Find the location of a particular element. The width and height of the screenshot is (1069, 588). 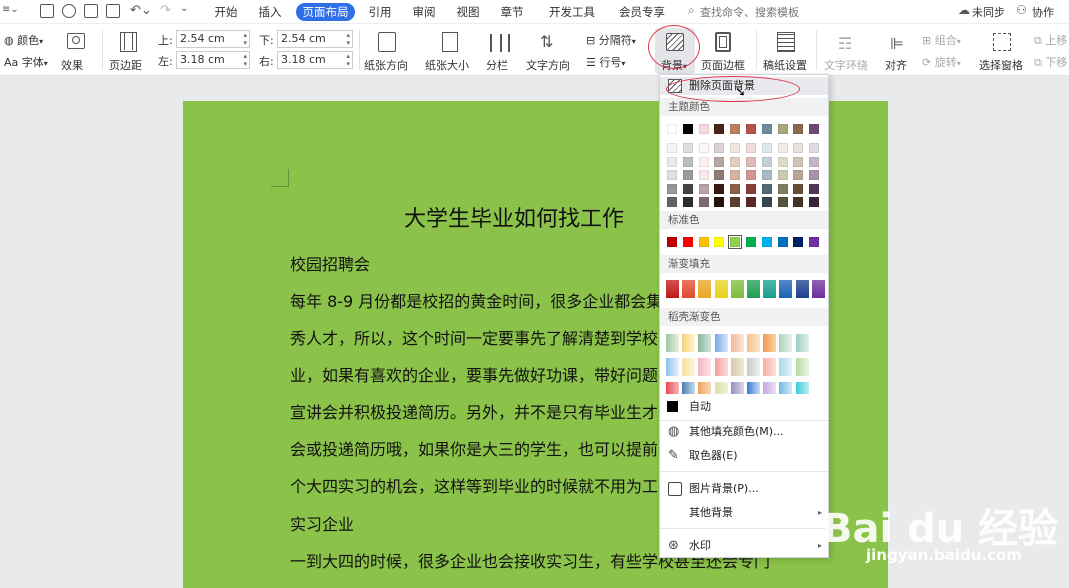

more-chevron-icon: ⌄ is located at coordinates (184, 8).